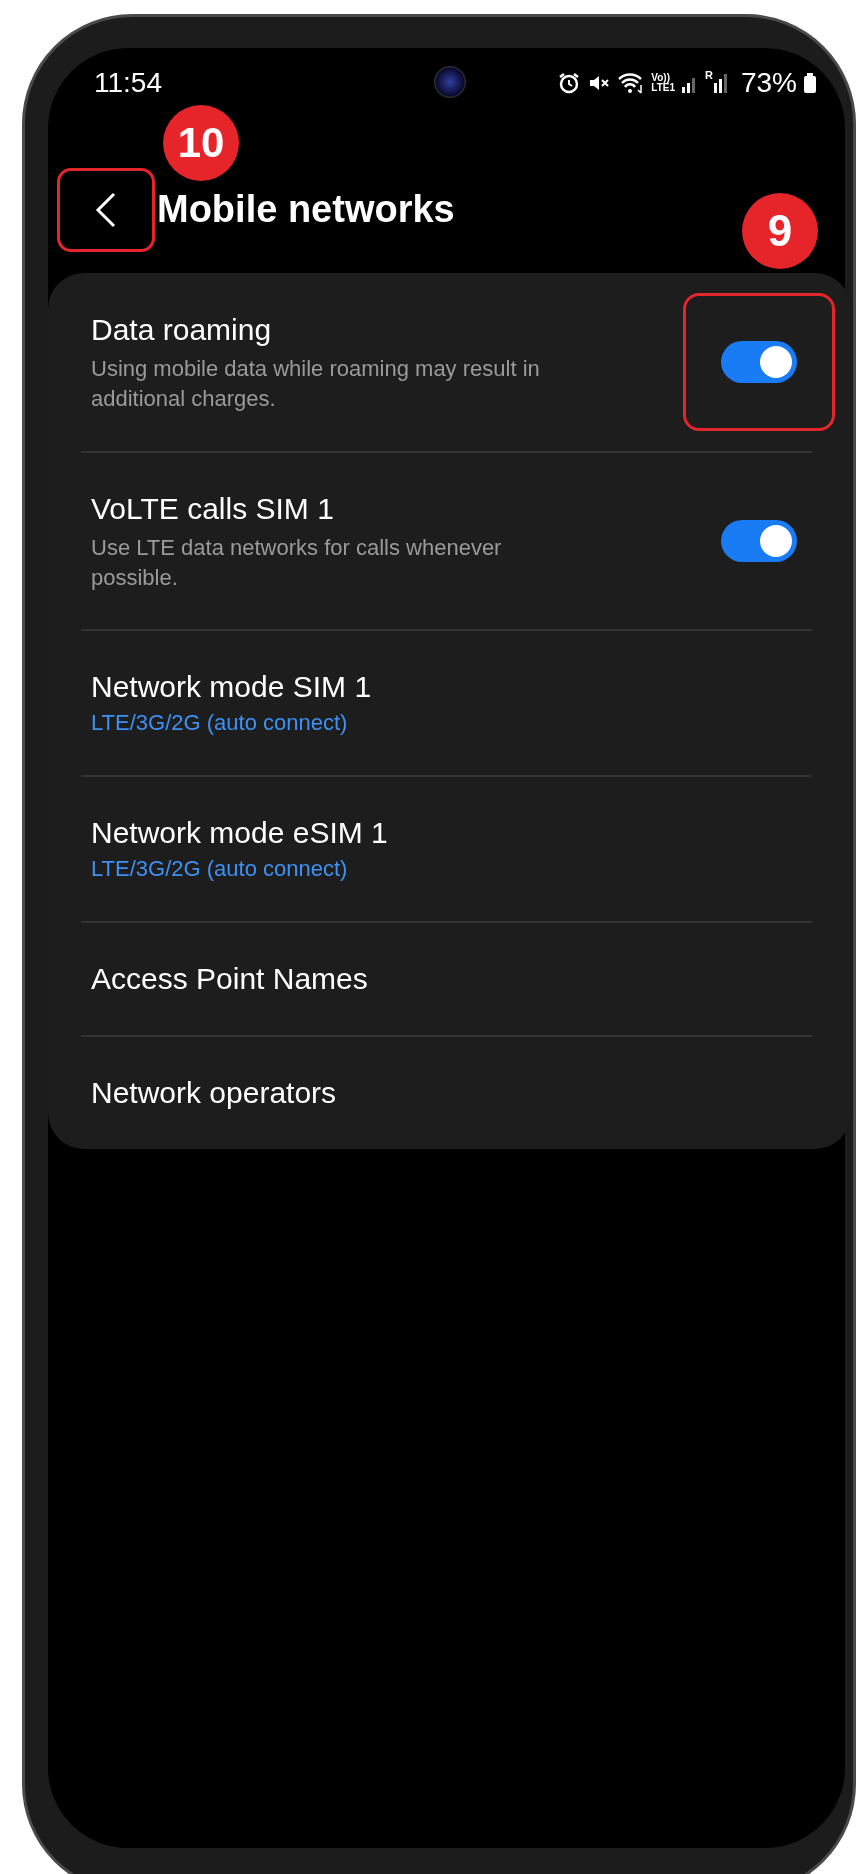  I want to click on setting-title: Data roaming, so click(182, 330).